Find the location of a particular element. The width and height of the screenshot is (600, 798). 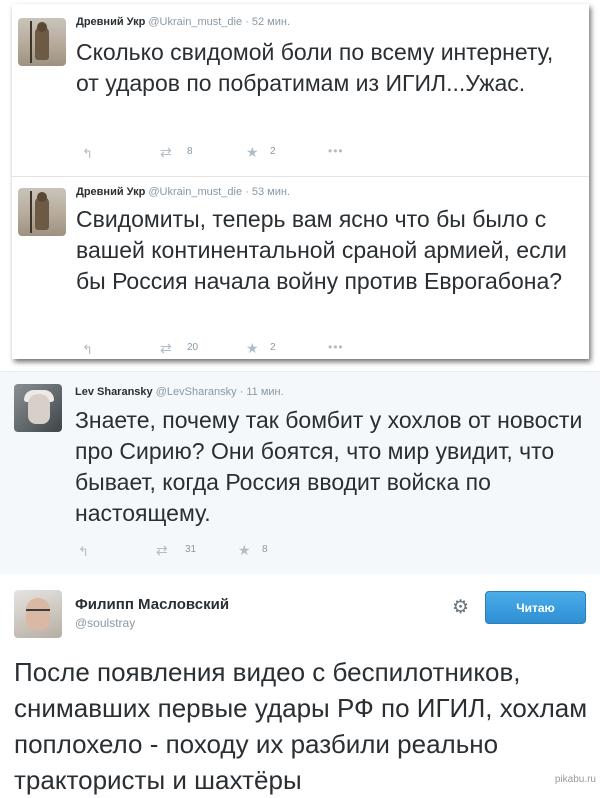

author-name: Филипп Масловский is located at coordinates (152, 604).